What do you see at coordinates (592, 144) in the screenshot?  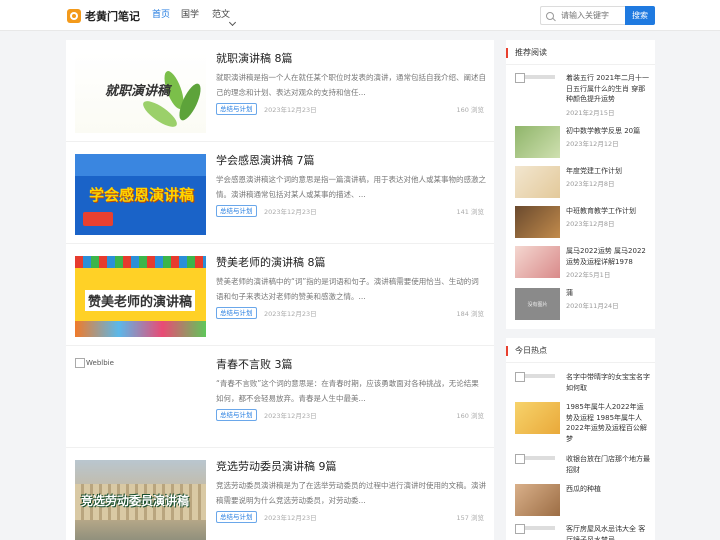 I see `recommended-date: 2023年12月12日` at bounding box center [592, 144].